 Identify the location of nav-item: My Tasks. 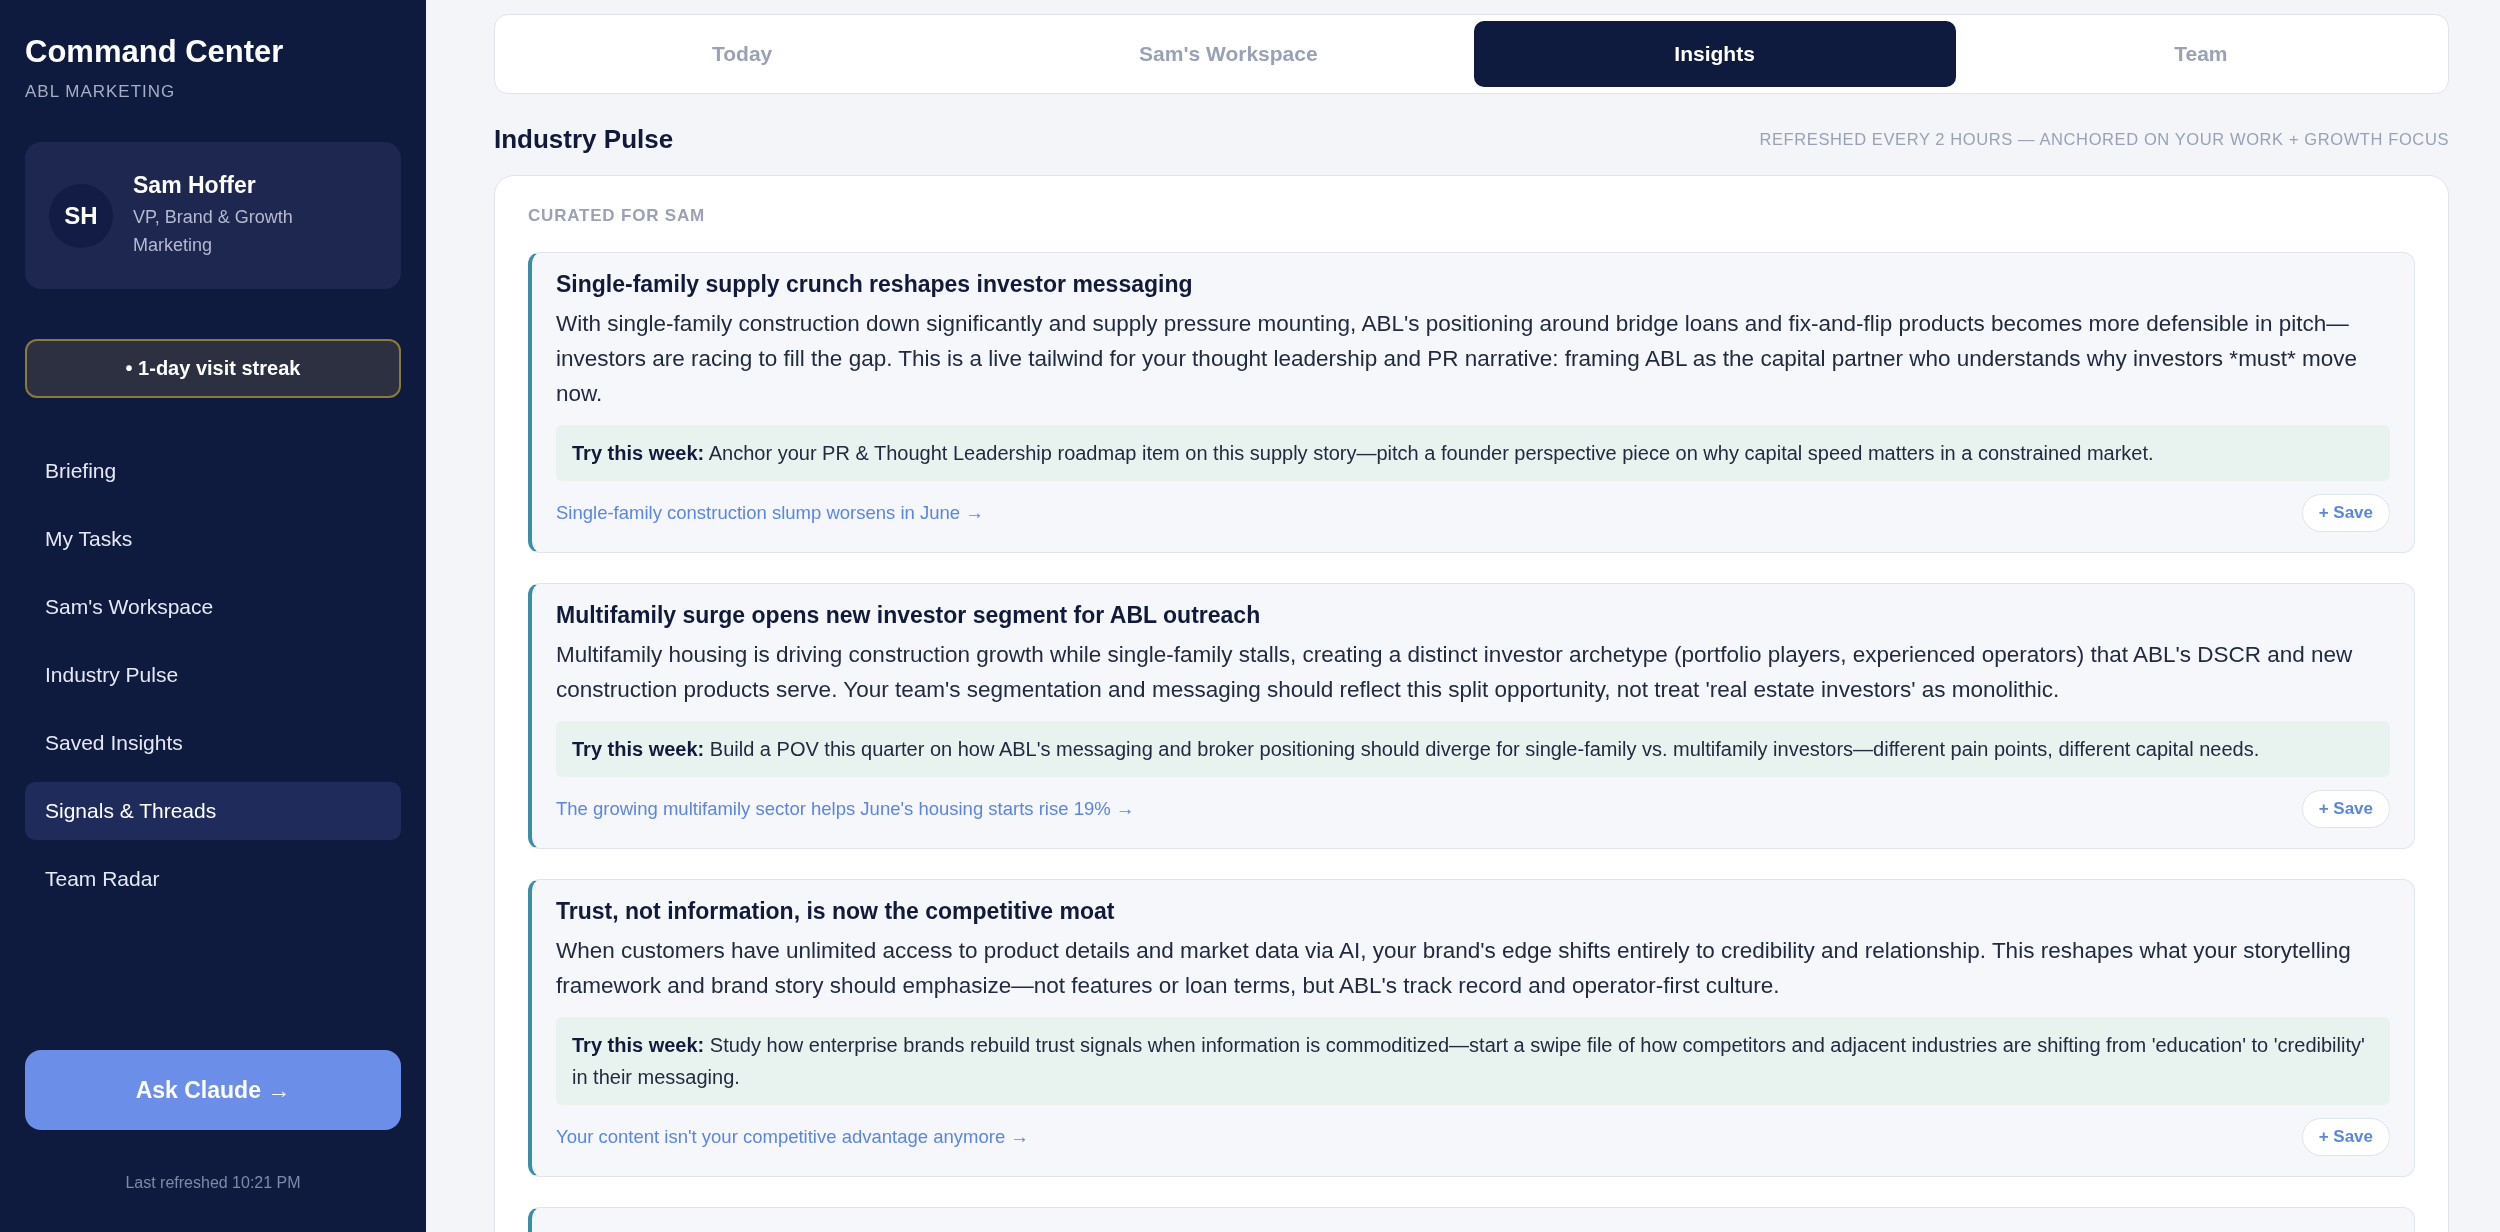
(213, 539).